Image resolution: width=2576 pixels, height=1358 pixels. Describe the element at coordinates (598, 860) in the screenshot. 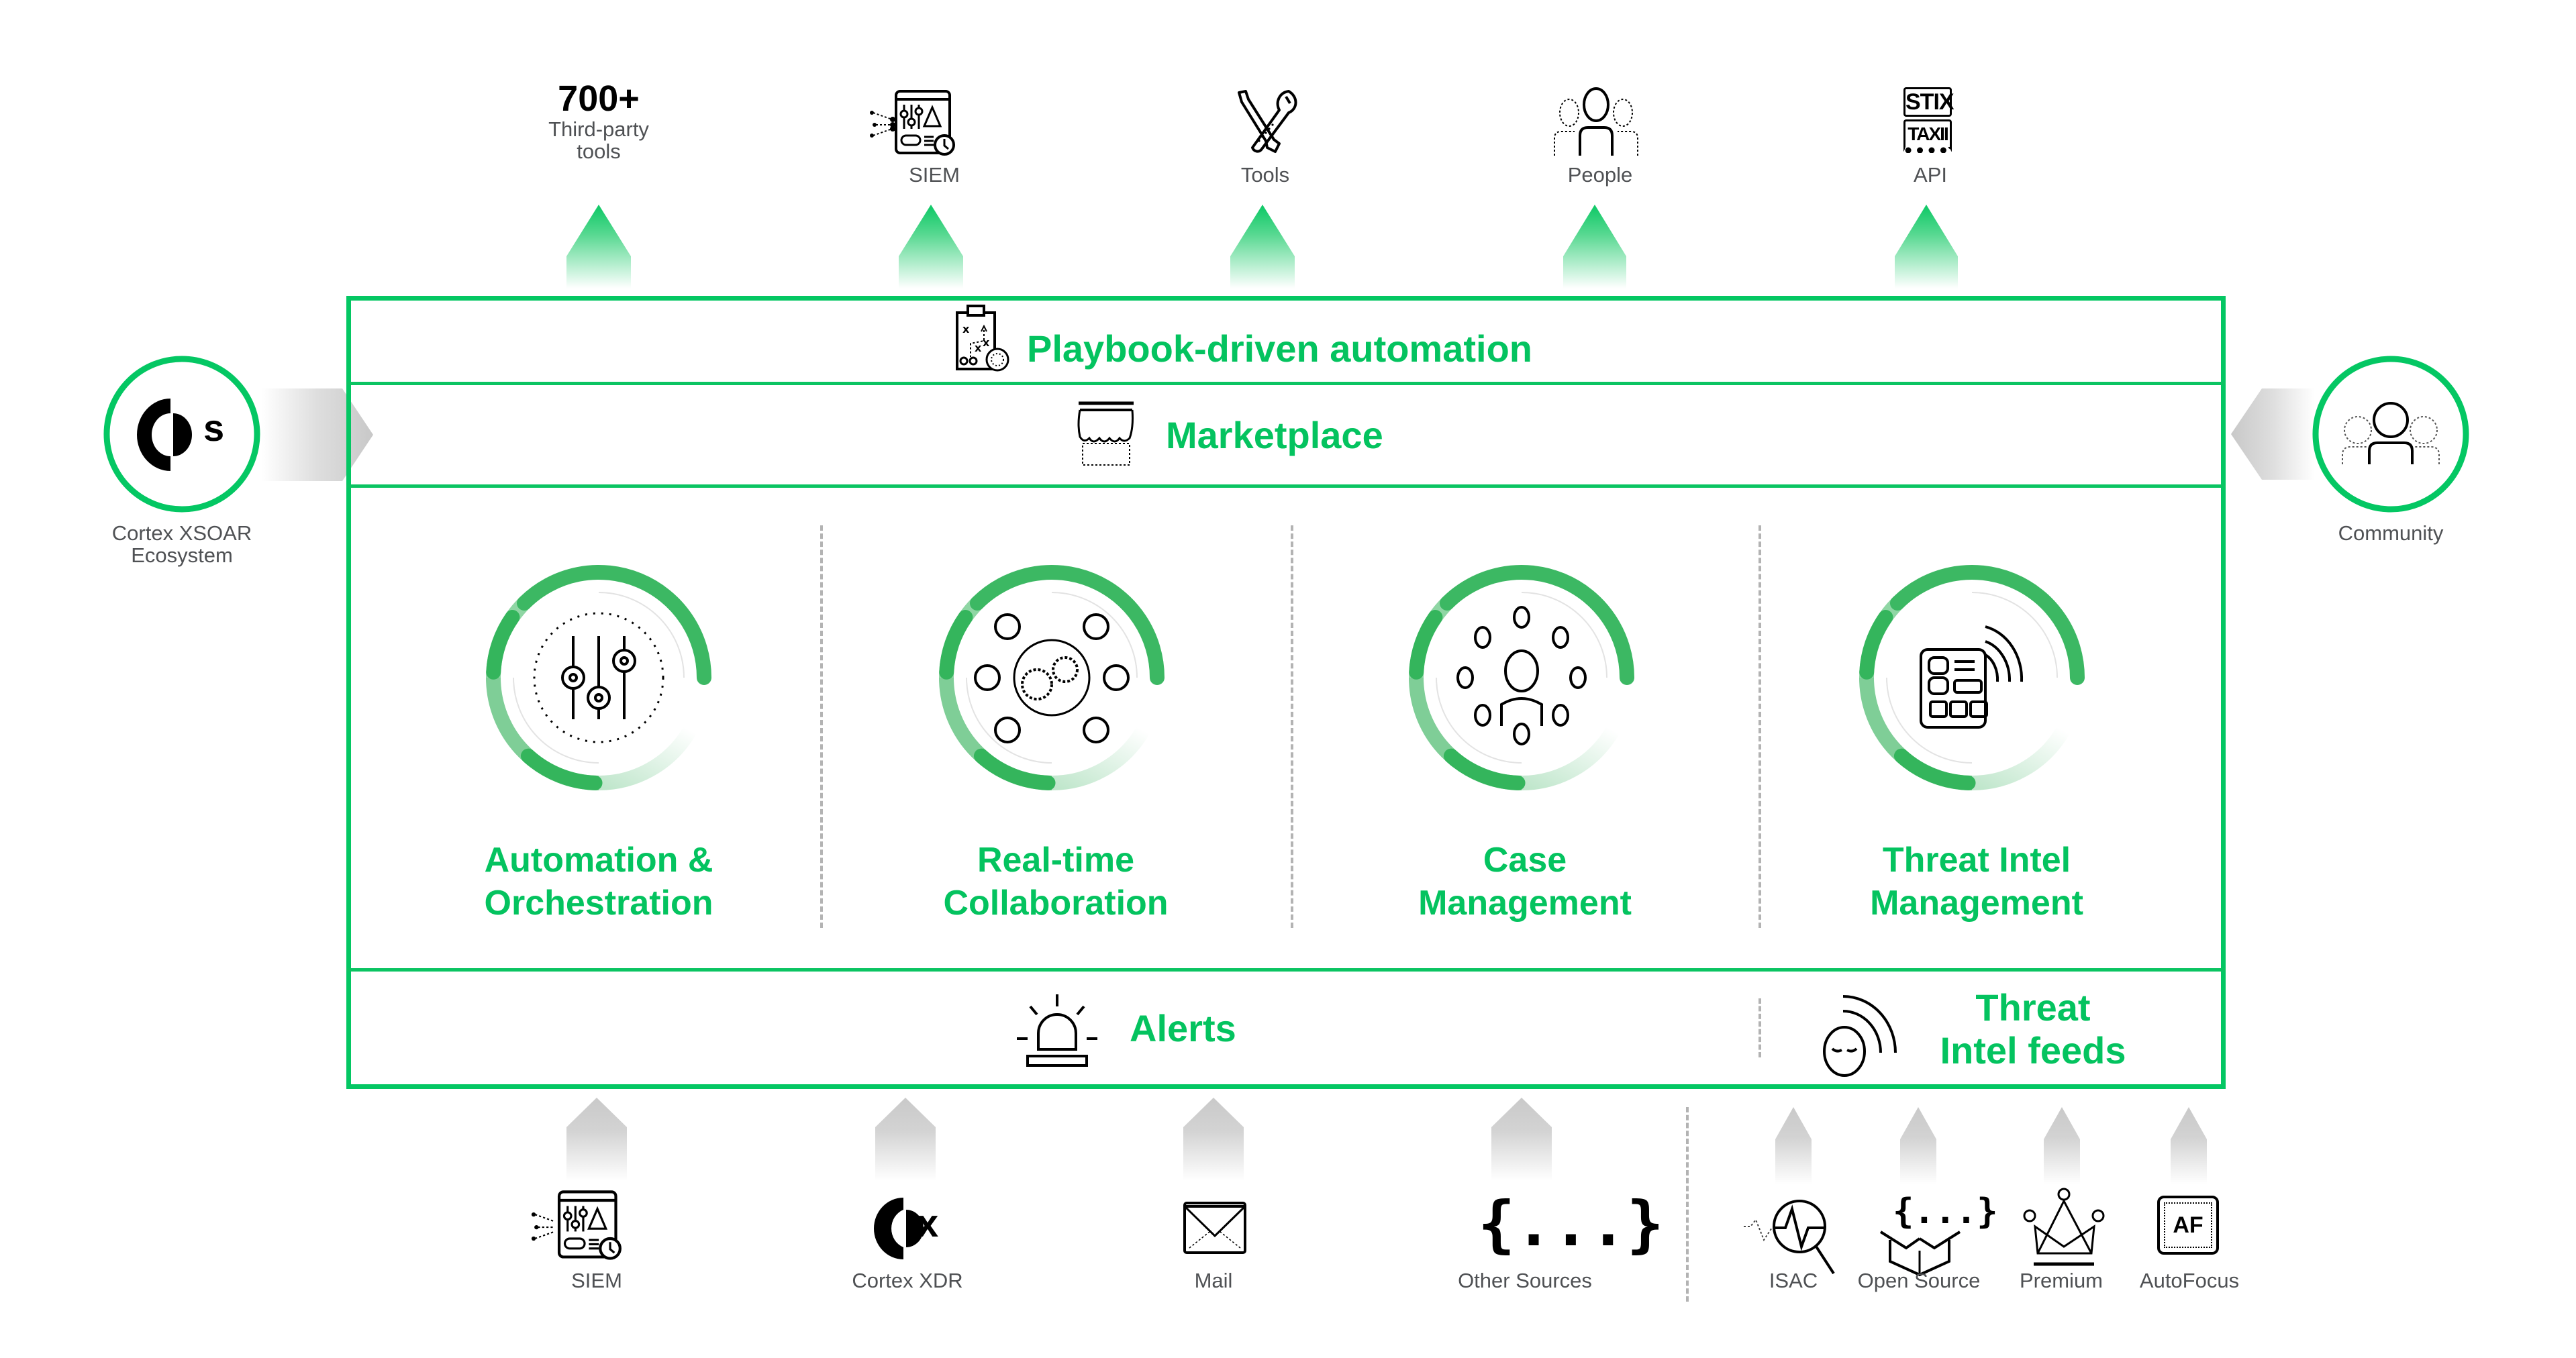

I see `capability-automation-line1: Automation &` at that location.